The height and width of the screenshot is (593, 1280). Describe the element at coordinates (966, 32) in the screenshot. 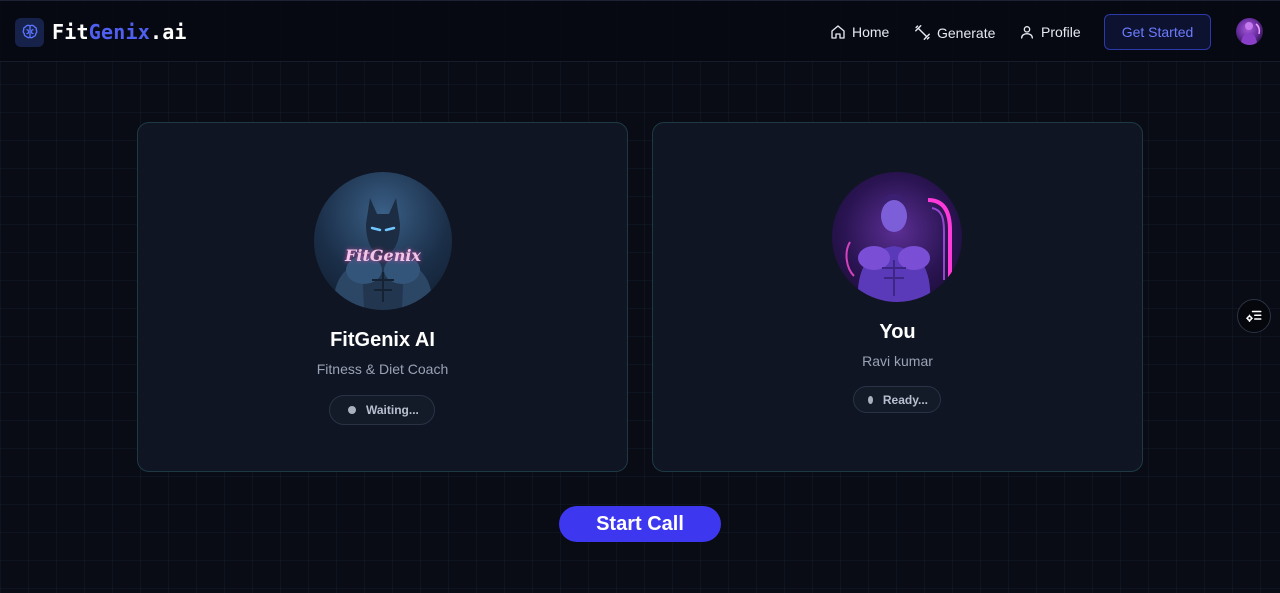

I see `nav-generate-label: Generate` at that location.